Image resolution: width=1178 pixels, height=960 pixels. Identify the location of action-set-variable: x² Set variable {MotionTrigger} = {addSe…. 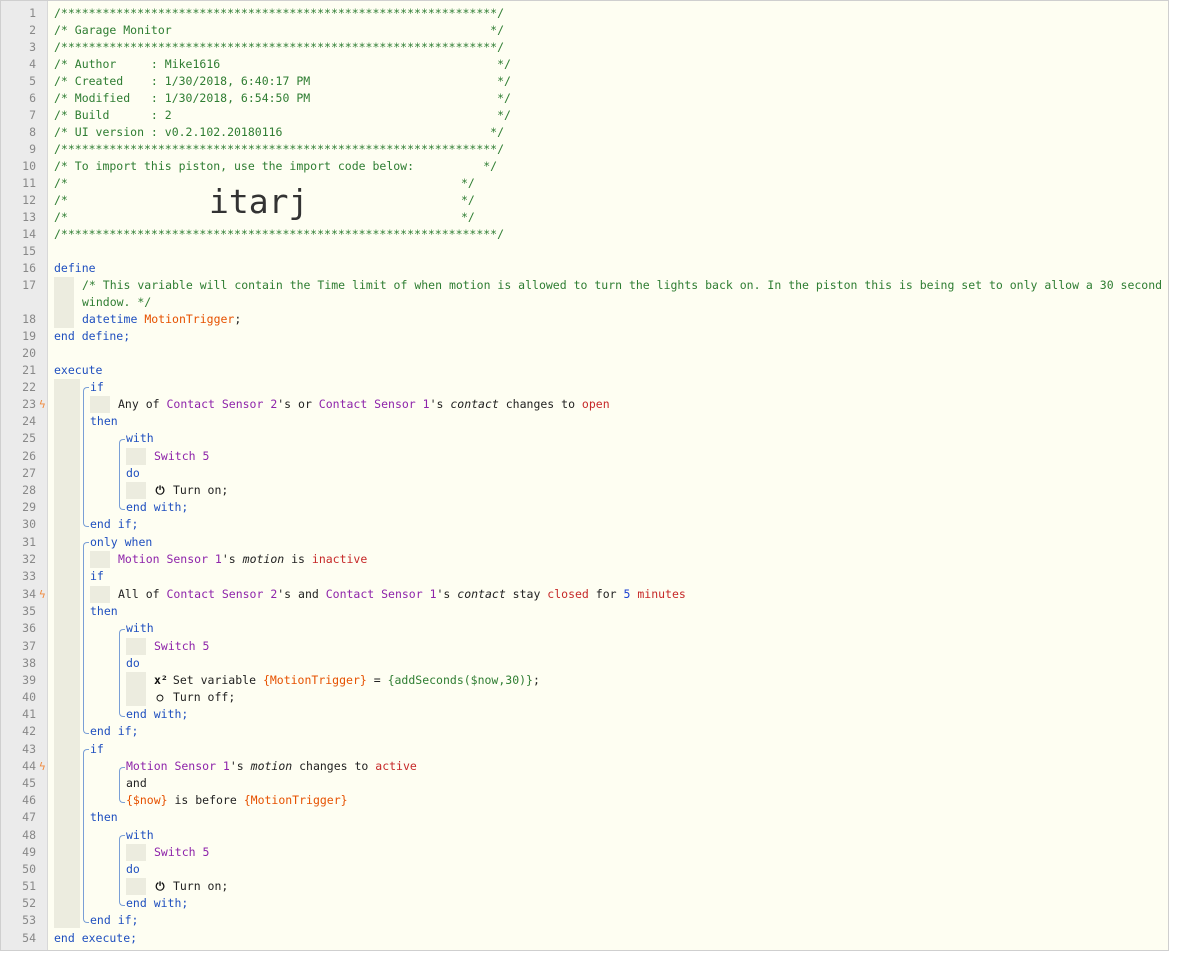
(347, 680).